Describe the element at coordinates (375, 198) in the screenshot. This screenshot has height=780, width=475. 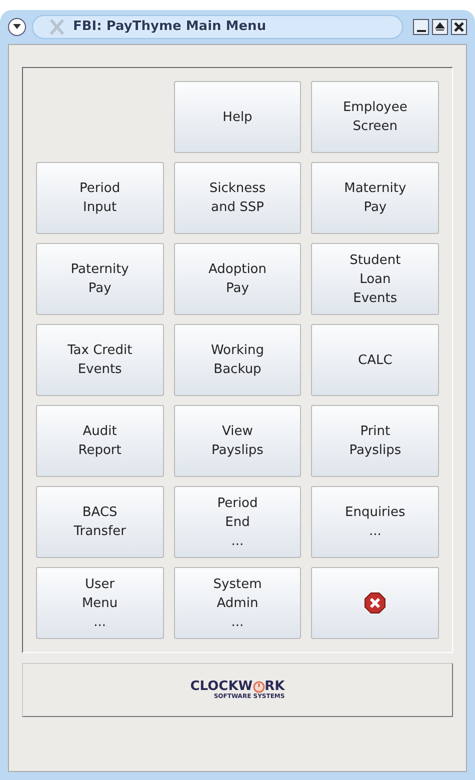
I see `menu-button: Maternity Pay` at that location.